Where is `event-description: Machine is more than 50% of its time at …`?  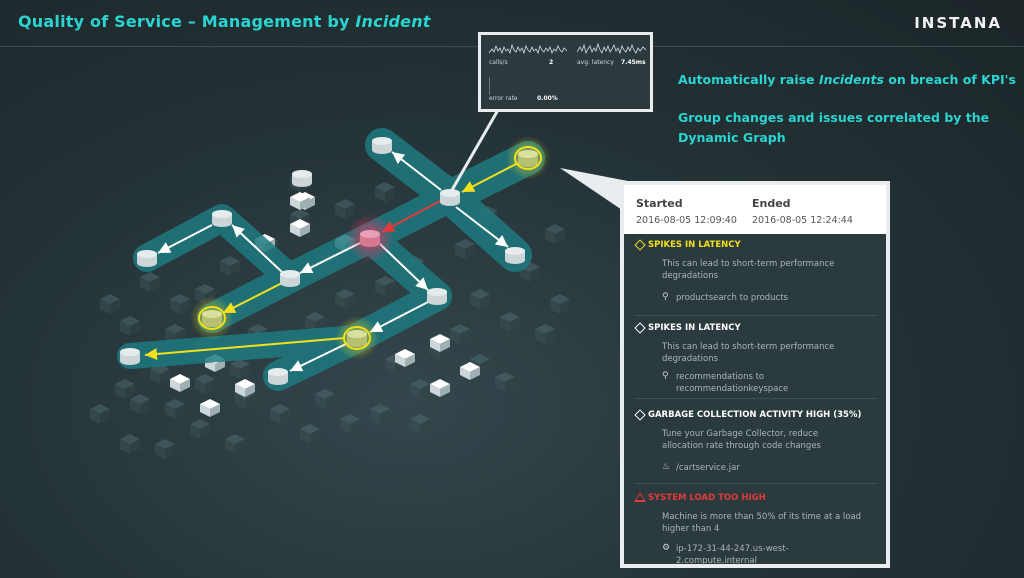 event-description: Machine is more than 50% of its time at … is located at coordinates (762, 523).